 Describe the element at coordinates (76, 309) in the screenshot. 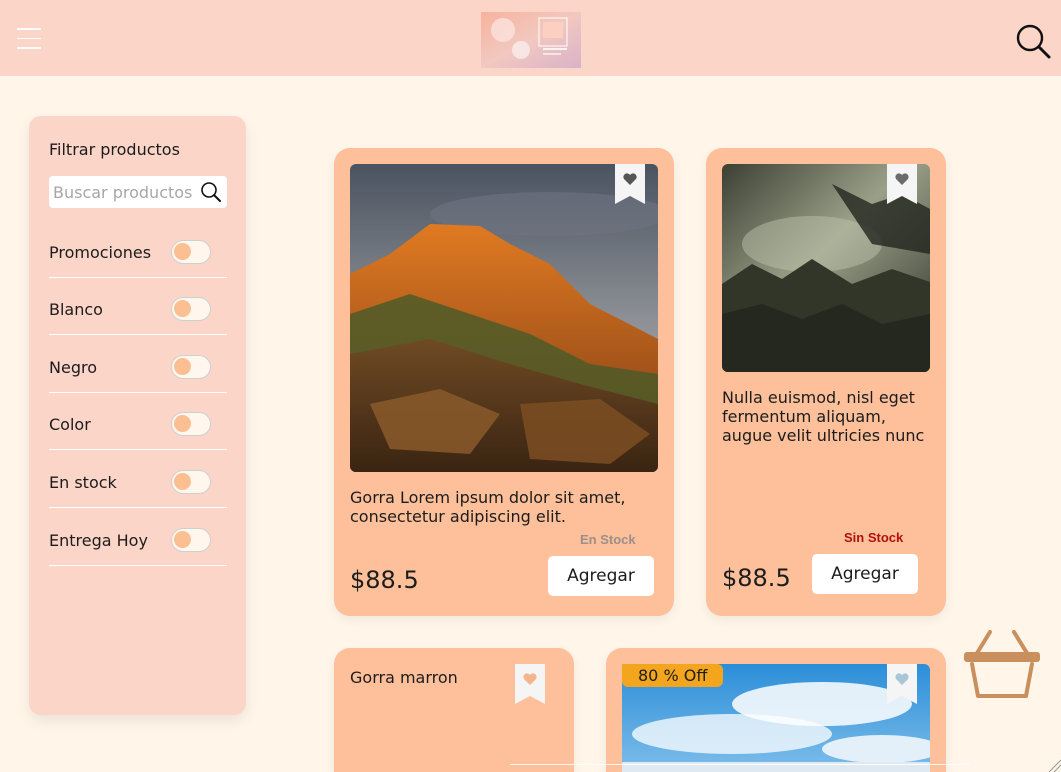

I see `filter-label: Blanco` at that location.